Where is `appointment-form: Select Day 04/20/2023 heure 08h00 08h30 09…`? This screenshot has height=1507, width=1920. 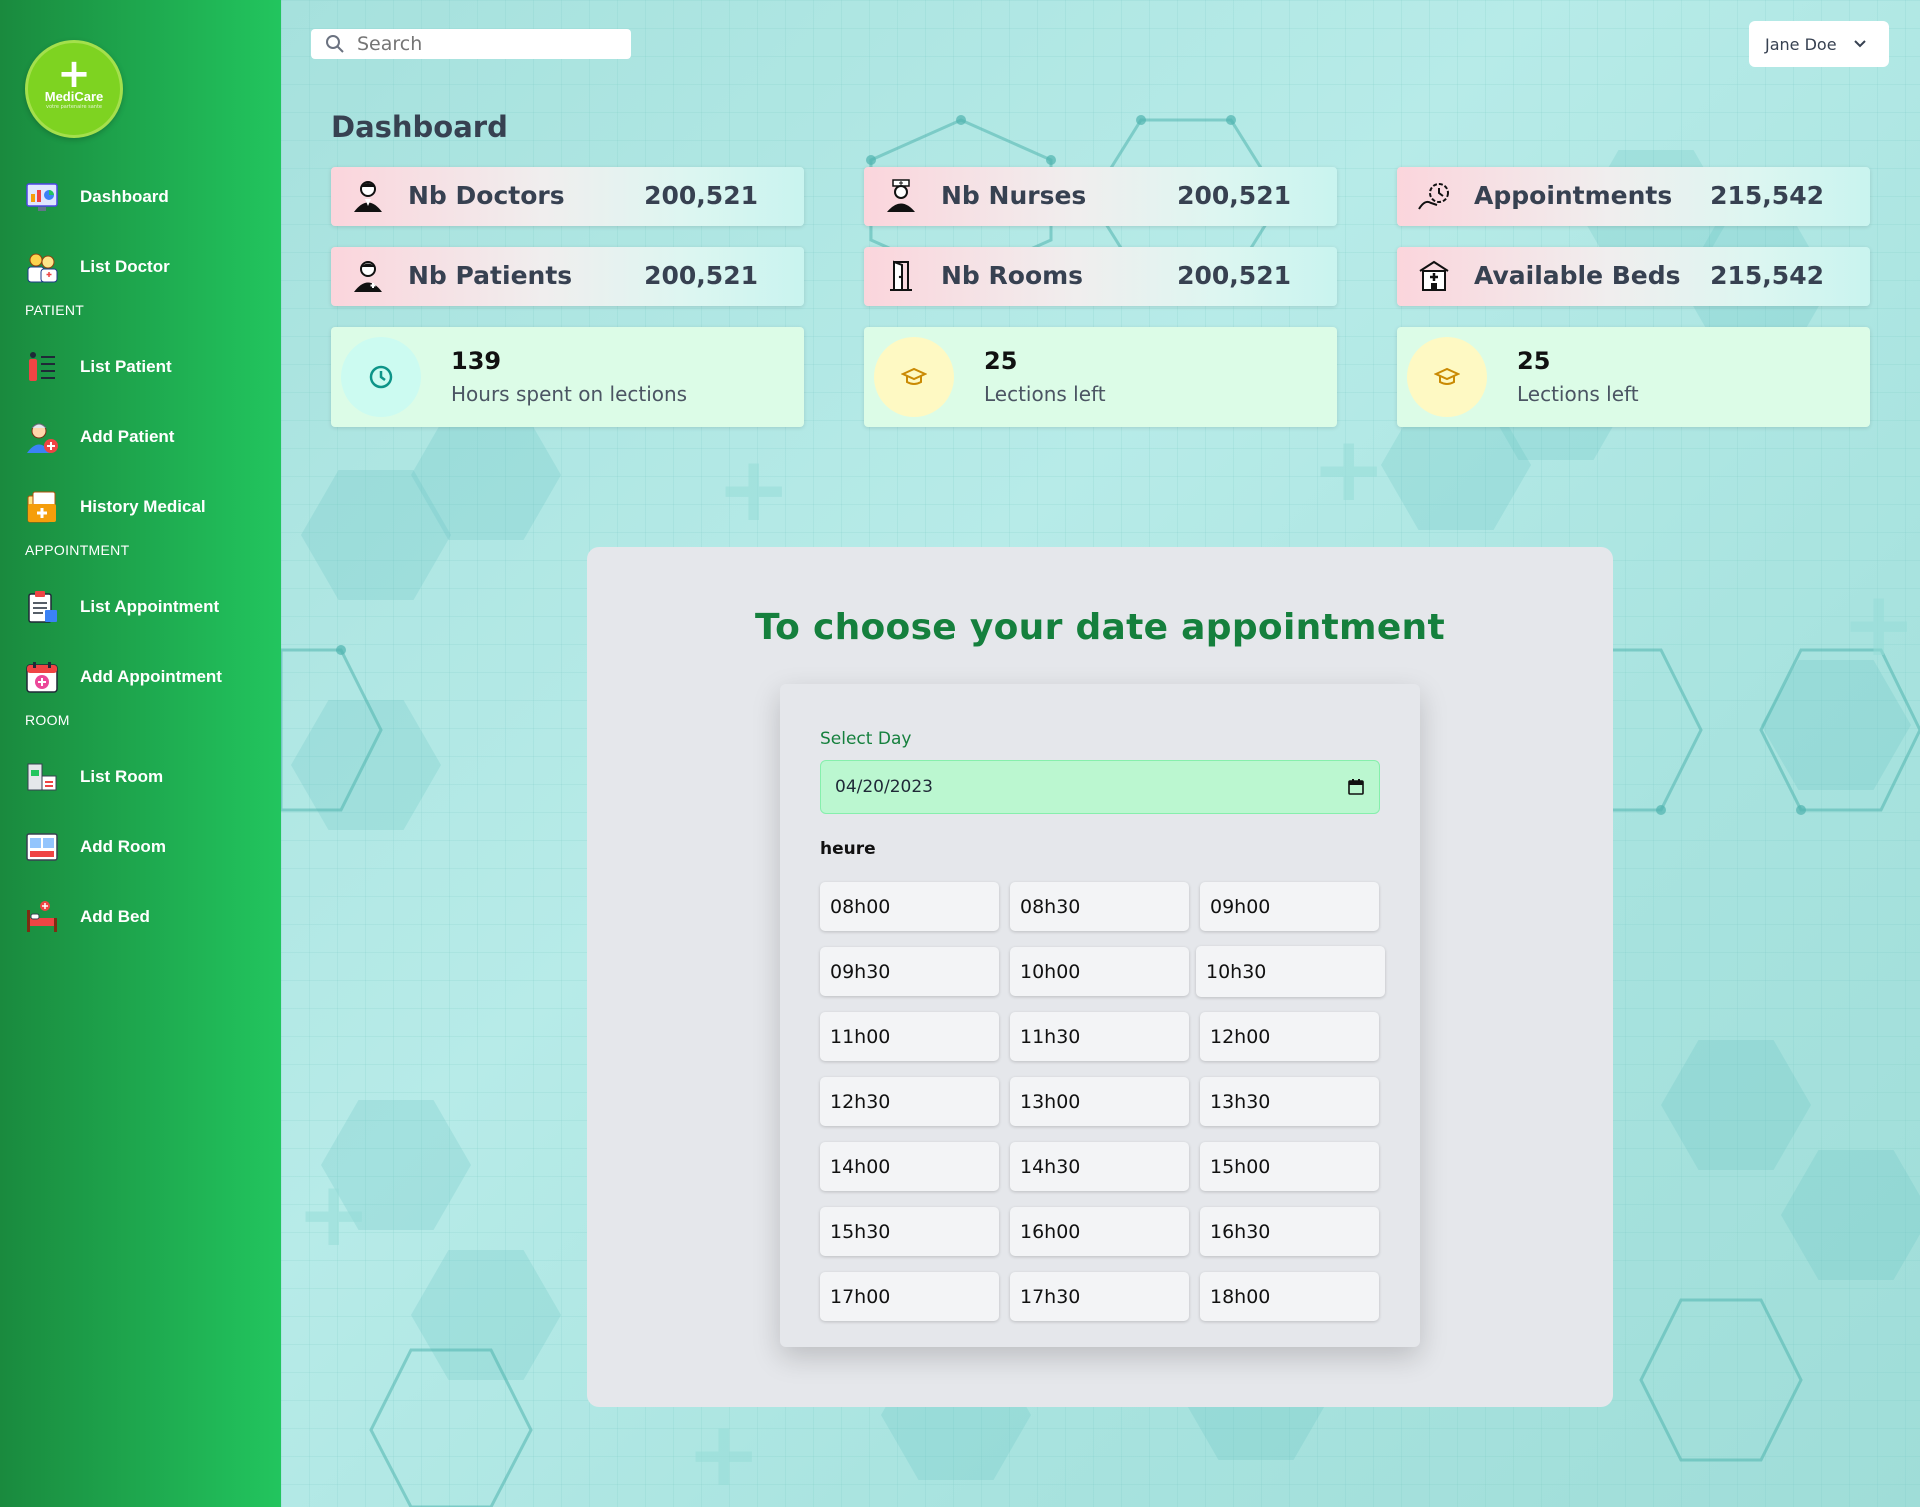
appointment-form: Select Day 04/20/2023 heure 08h00 08h30 09… is located at coordinates (1100, 1015).